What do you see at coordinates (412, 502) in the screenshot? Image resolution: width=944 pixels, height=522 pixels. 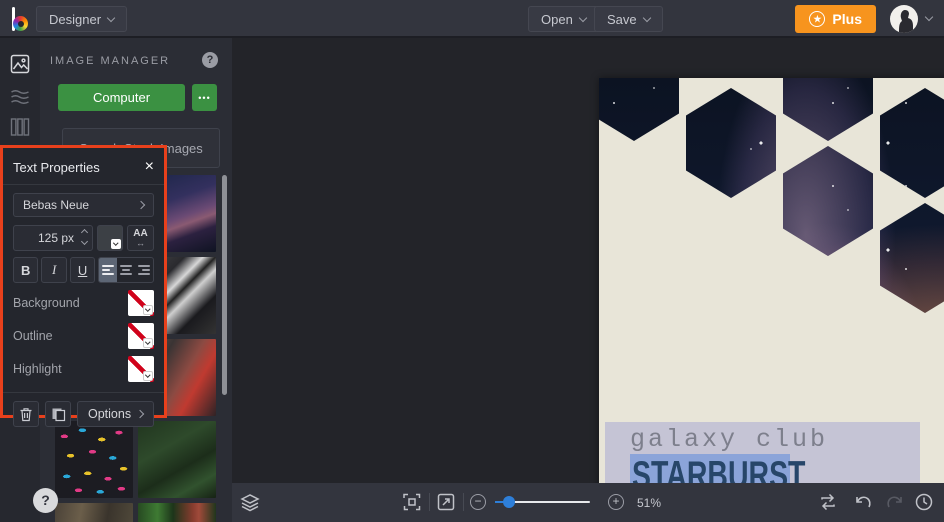 I see `fit-to-screen-icon` at bounding box center [412, 502].